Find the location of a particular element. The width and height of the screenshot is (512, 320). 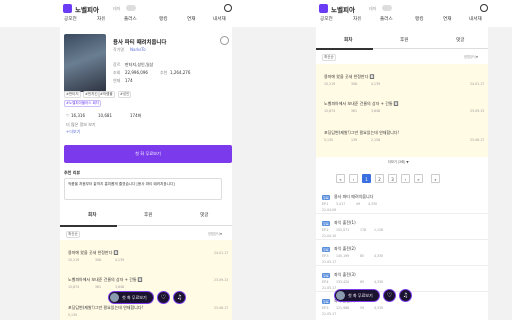

episode-number: EP.5 is located at coordinates (325, 308).